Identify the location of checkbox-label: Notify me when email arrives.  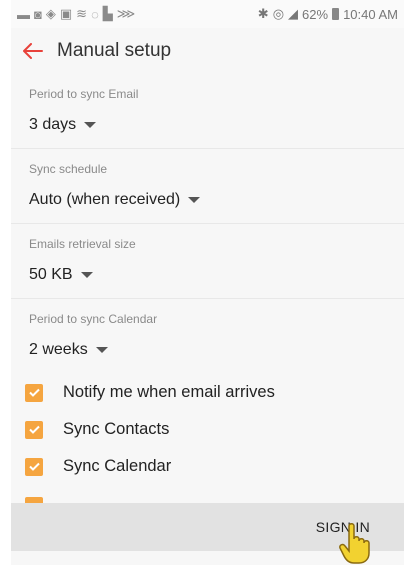
(169, 392).